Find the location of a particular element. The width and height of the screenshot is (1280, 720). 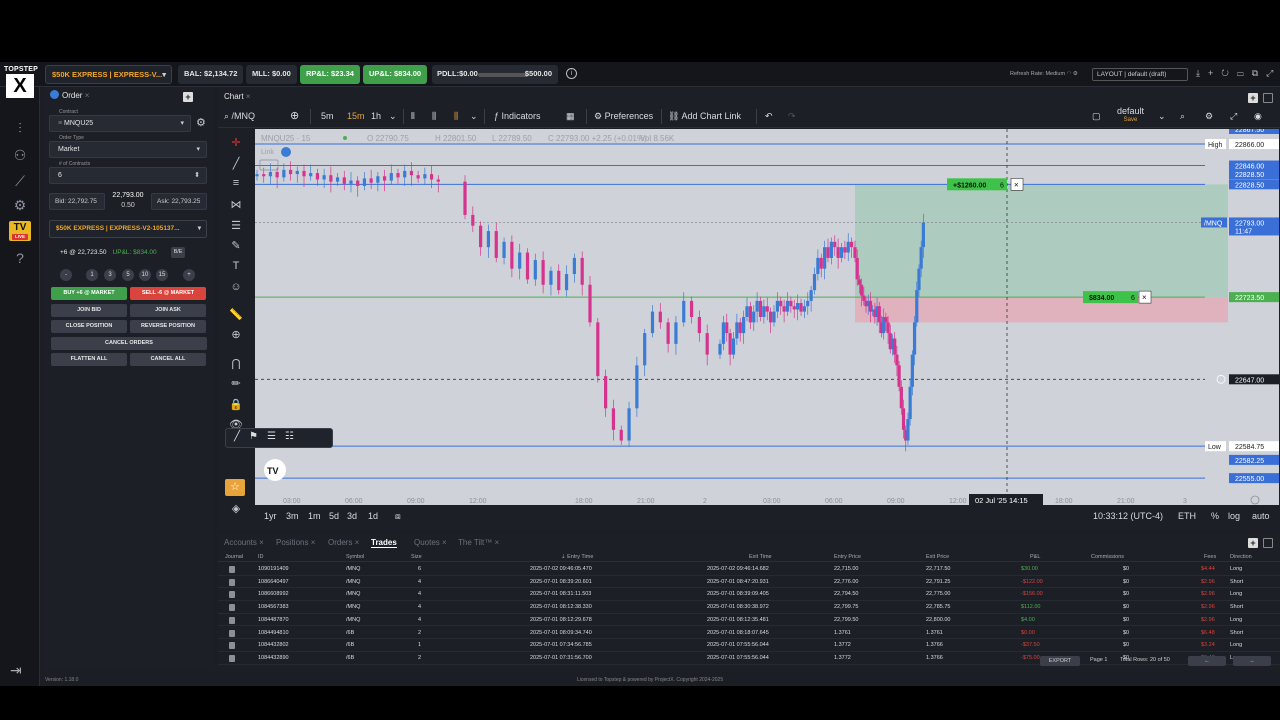

chart-tab: Chart × is located at coordinates (237, 96).